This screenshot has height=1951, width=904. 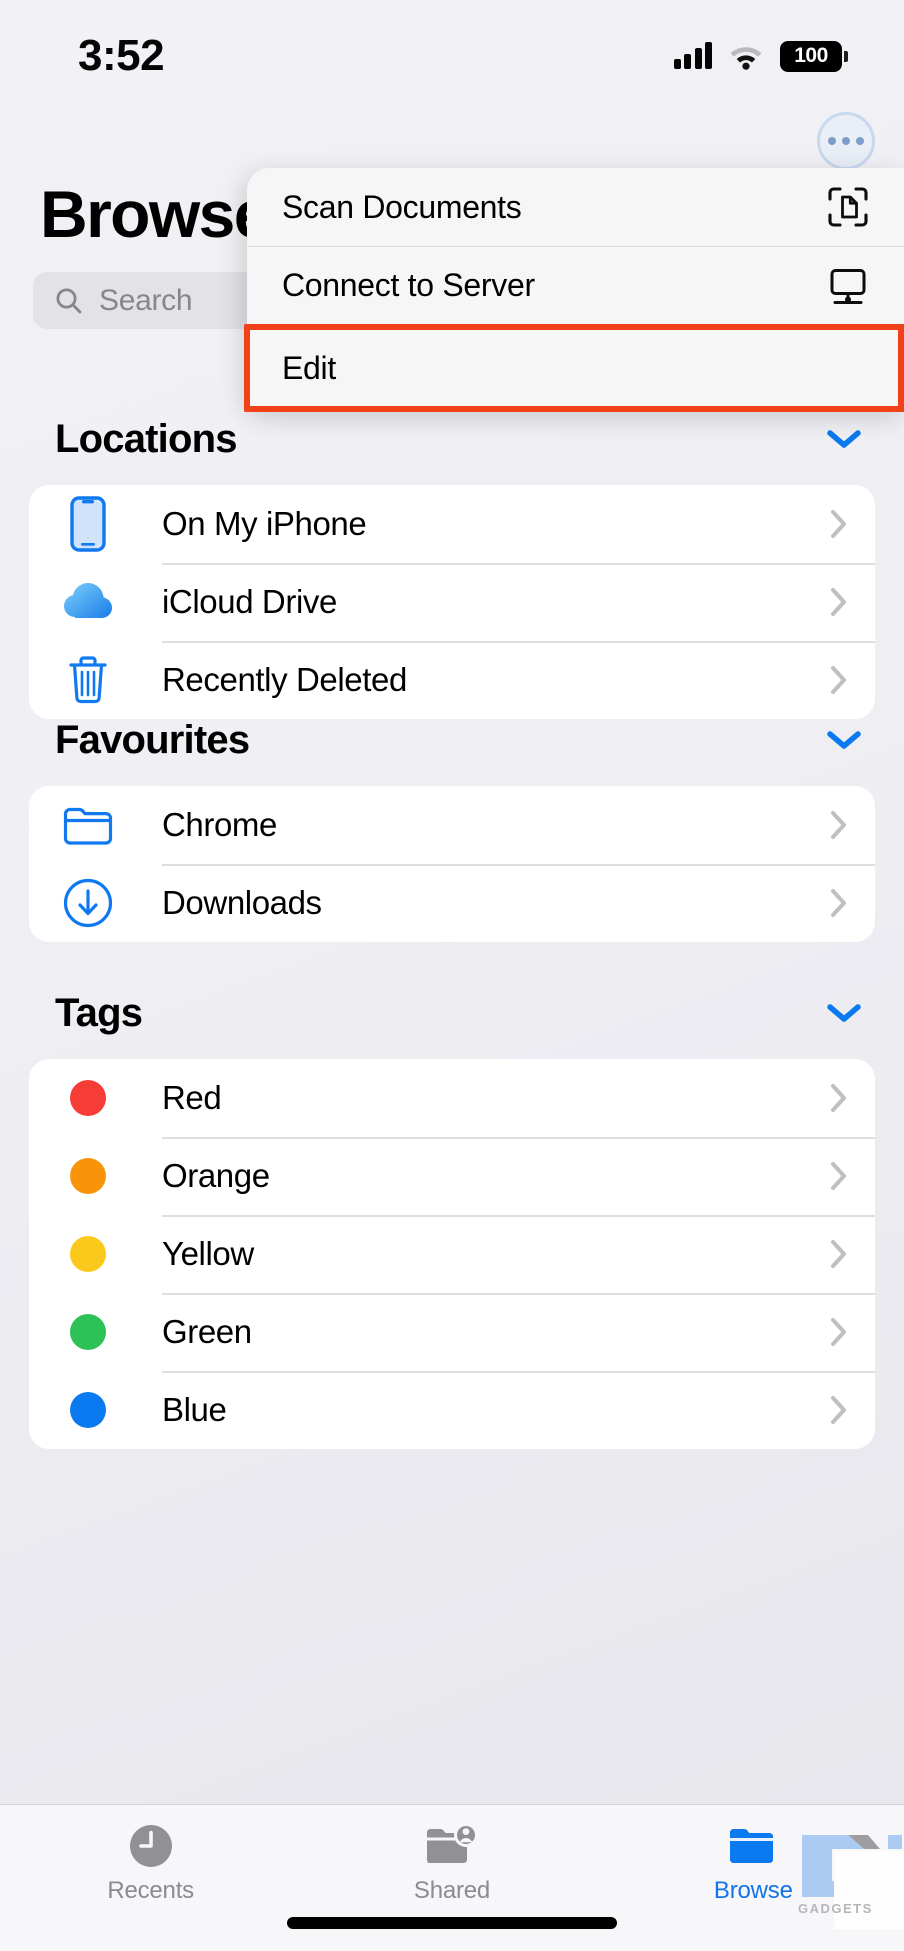 What do you see at coordinates (155, 214) in the screenshot?
I see `page-title: Browse` at bounding box center [155, 214].